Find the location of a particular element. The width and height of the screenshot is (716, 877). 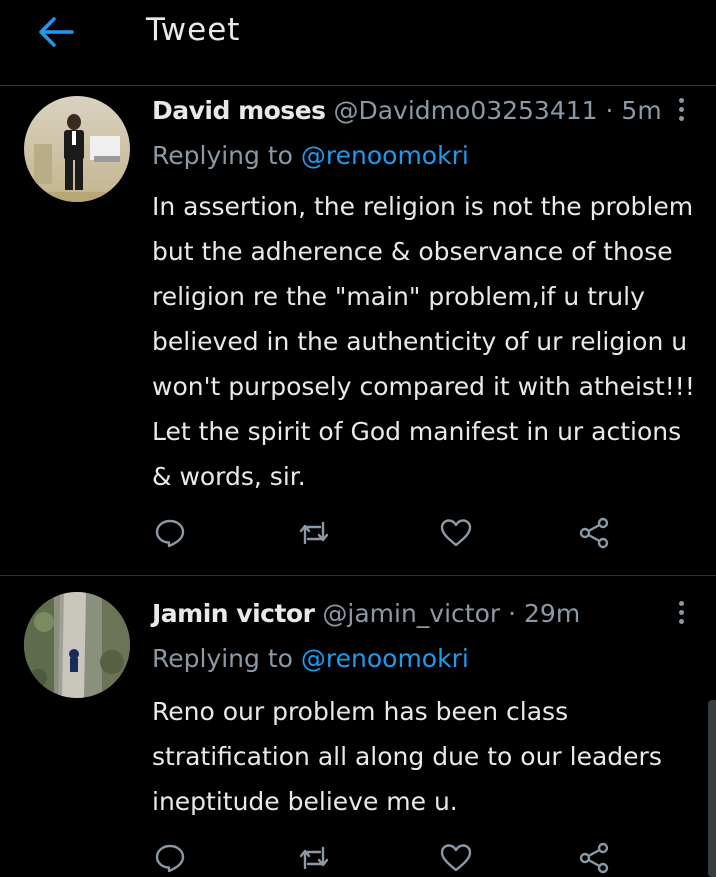

user-handle: @jamin_victor is located at coordinates (411, 613).